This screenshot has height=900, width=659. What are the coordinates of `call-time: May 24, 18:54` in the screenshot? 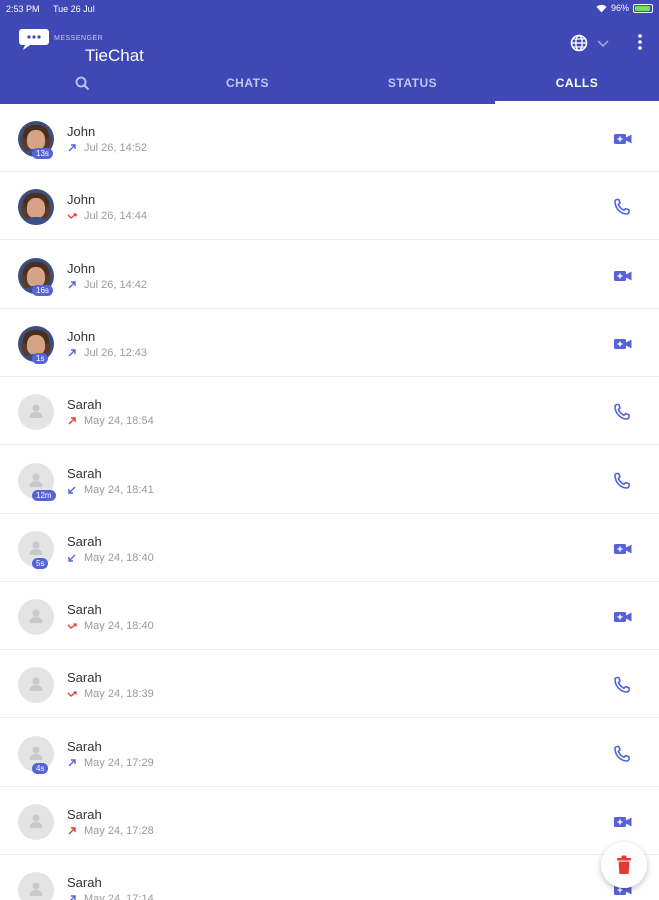 It's located at (119, 421).